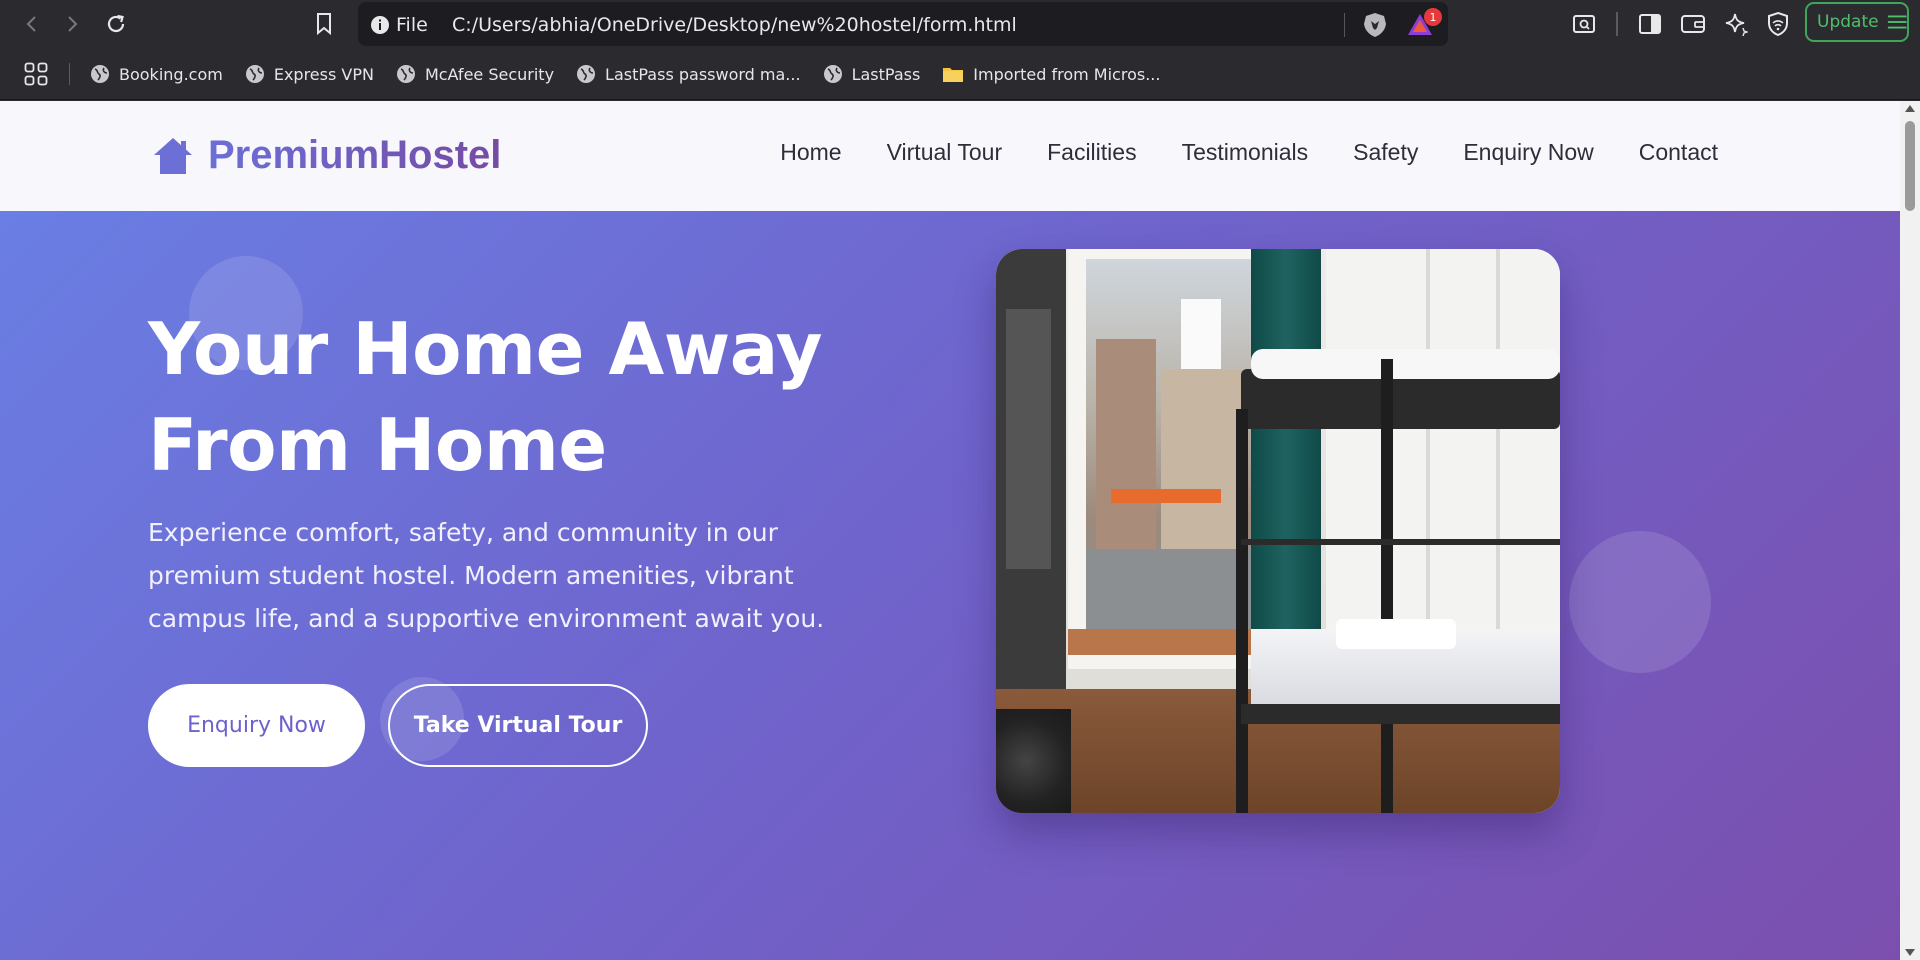  I want to click on reload-icon, so click(116, 23).